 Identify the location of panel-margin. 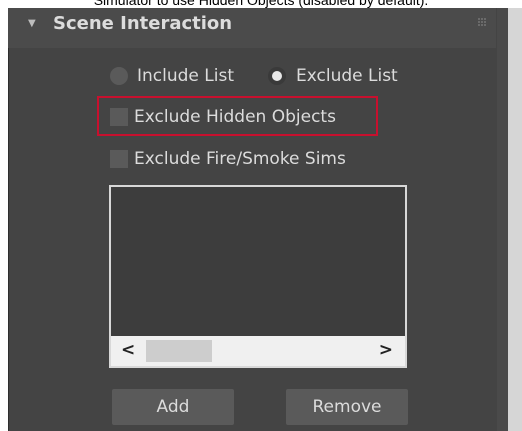
(502, 219).